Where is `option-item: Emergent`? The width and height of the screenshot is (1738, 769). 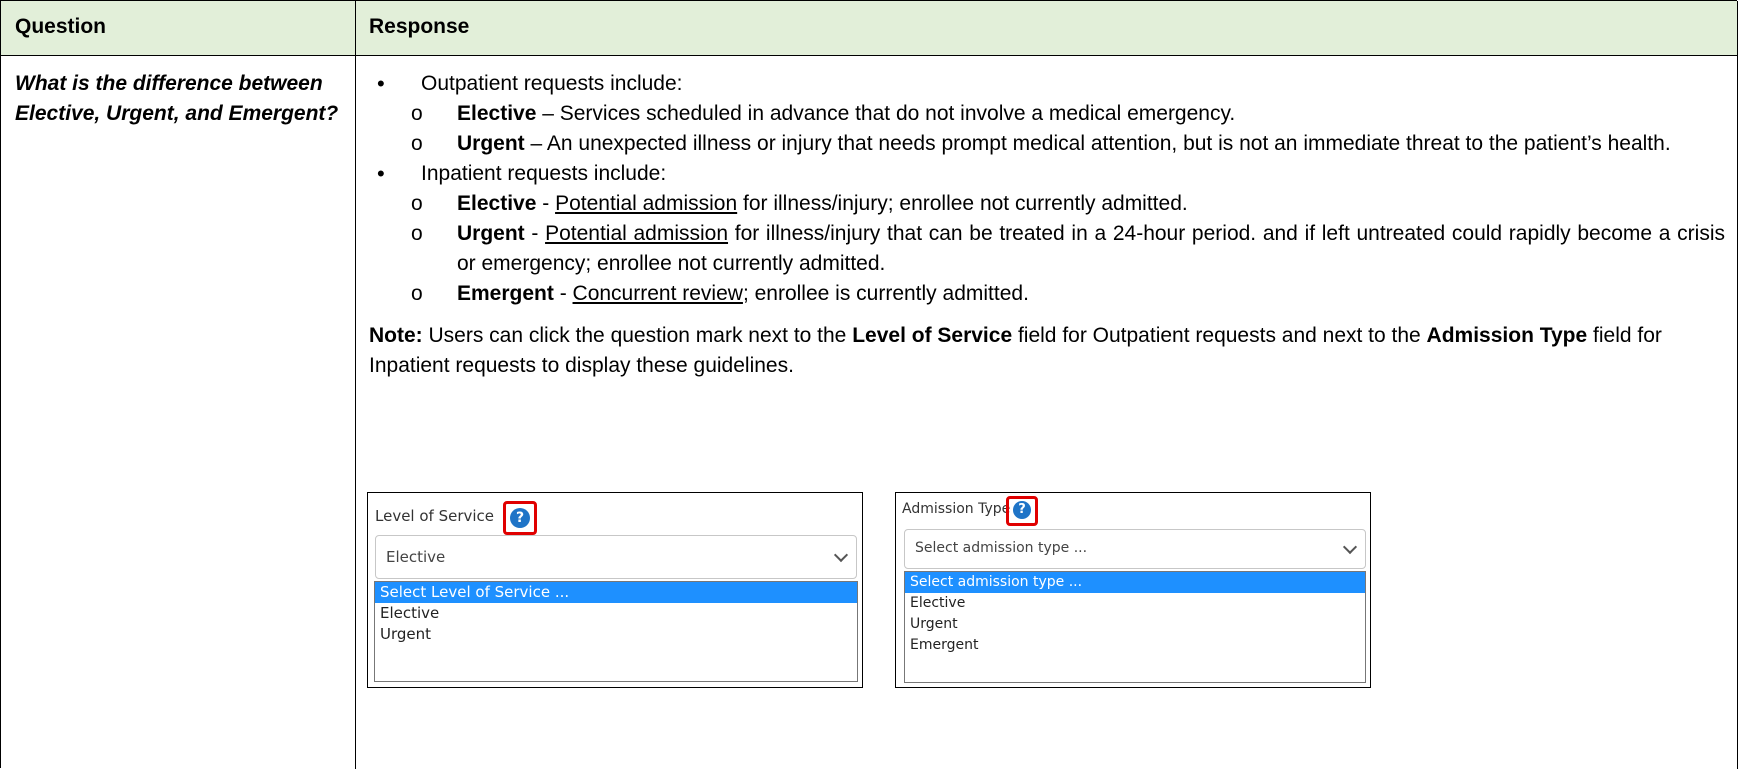
option-item: Emergent is located at coordinates (1135, 645).